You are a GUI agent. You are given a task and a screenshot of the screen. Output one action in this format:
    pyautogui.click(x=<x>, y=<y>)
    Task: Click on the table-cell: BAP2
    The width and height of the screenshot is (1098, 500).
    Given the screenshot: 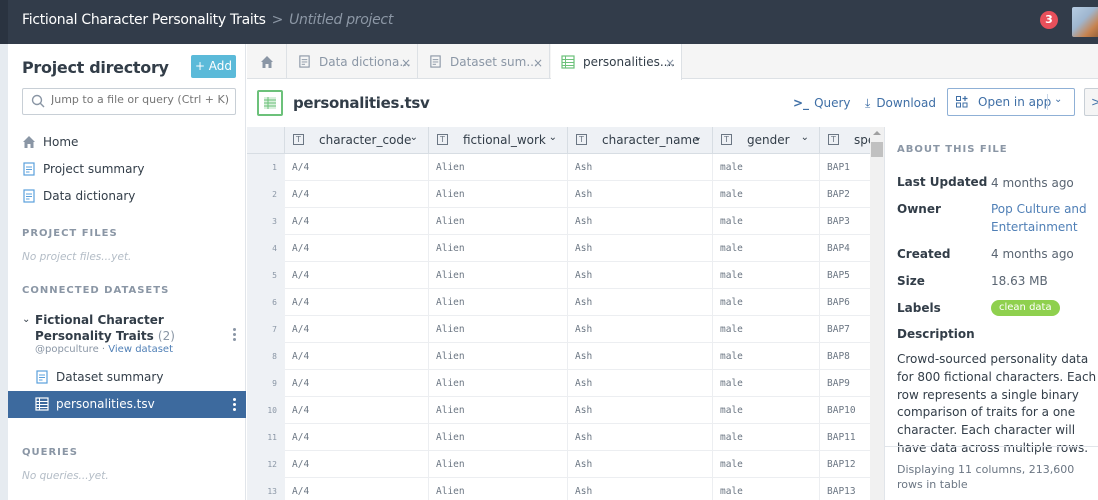 What is the action you would take?
    pyautogui.click(x=845, y=194)
    